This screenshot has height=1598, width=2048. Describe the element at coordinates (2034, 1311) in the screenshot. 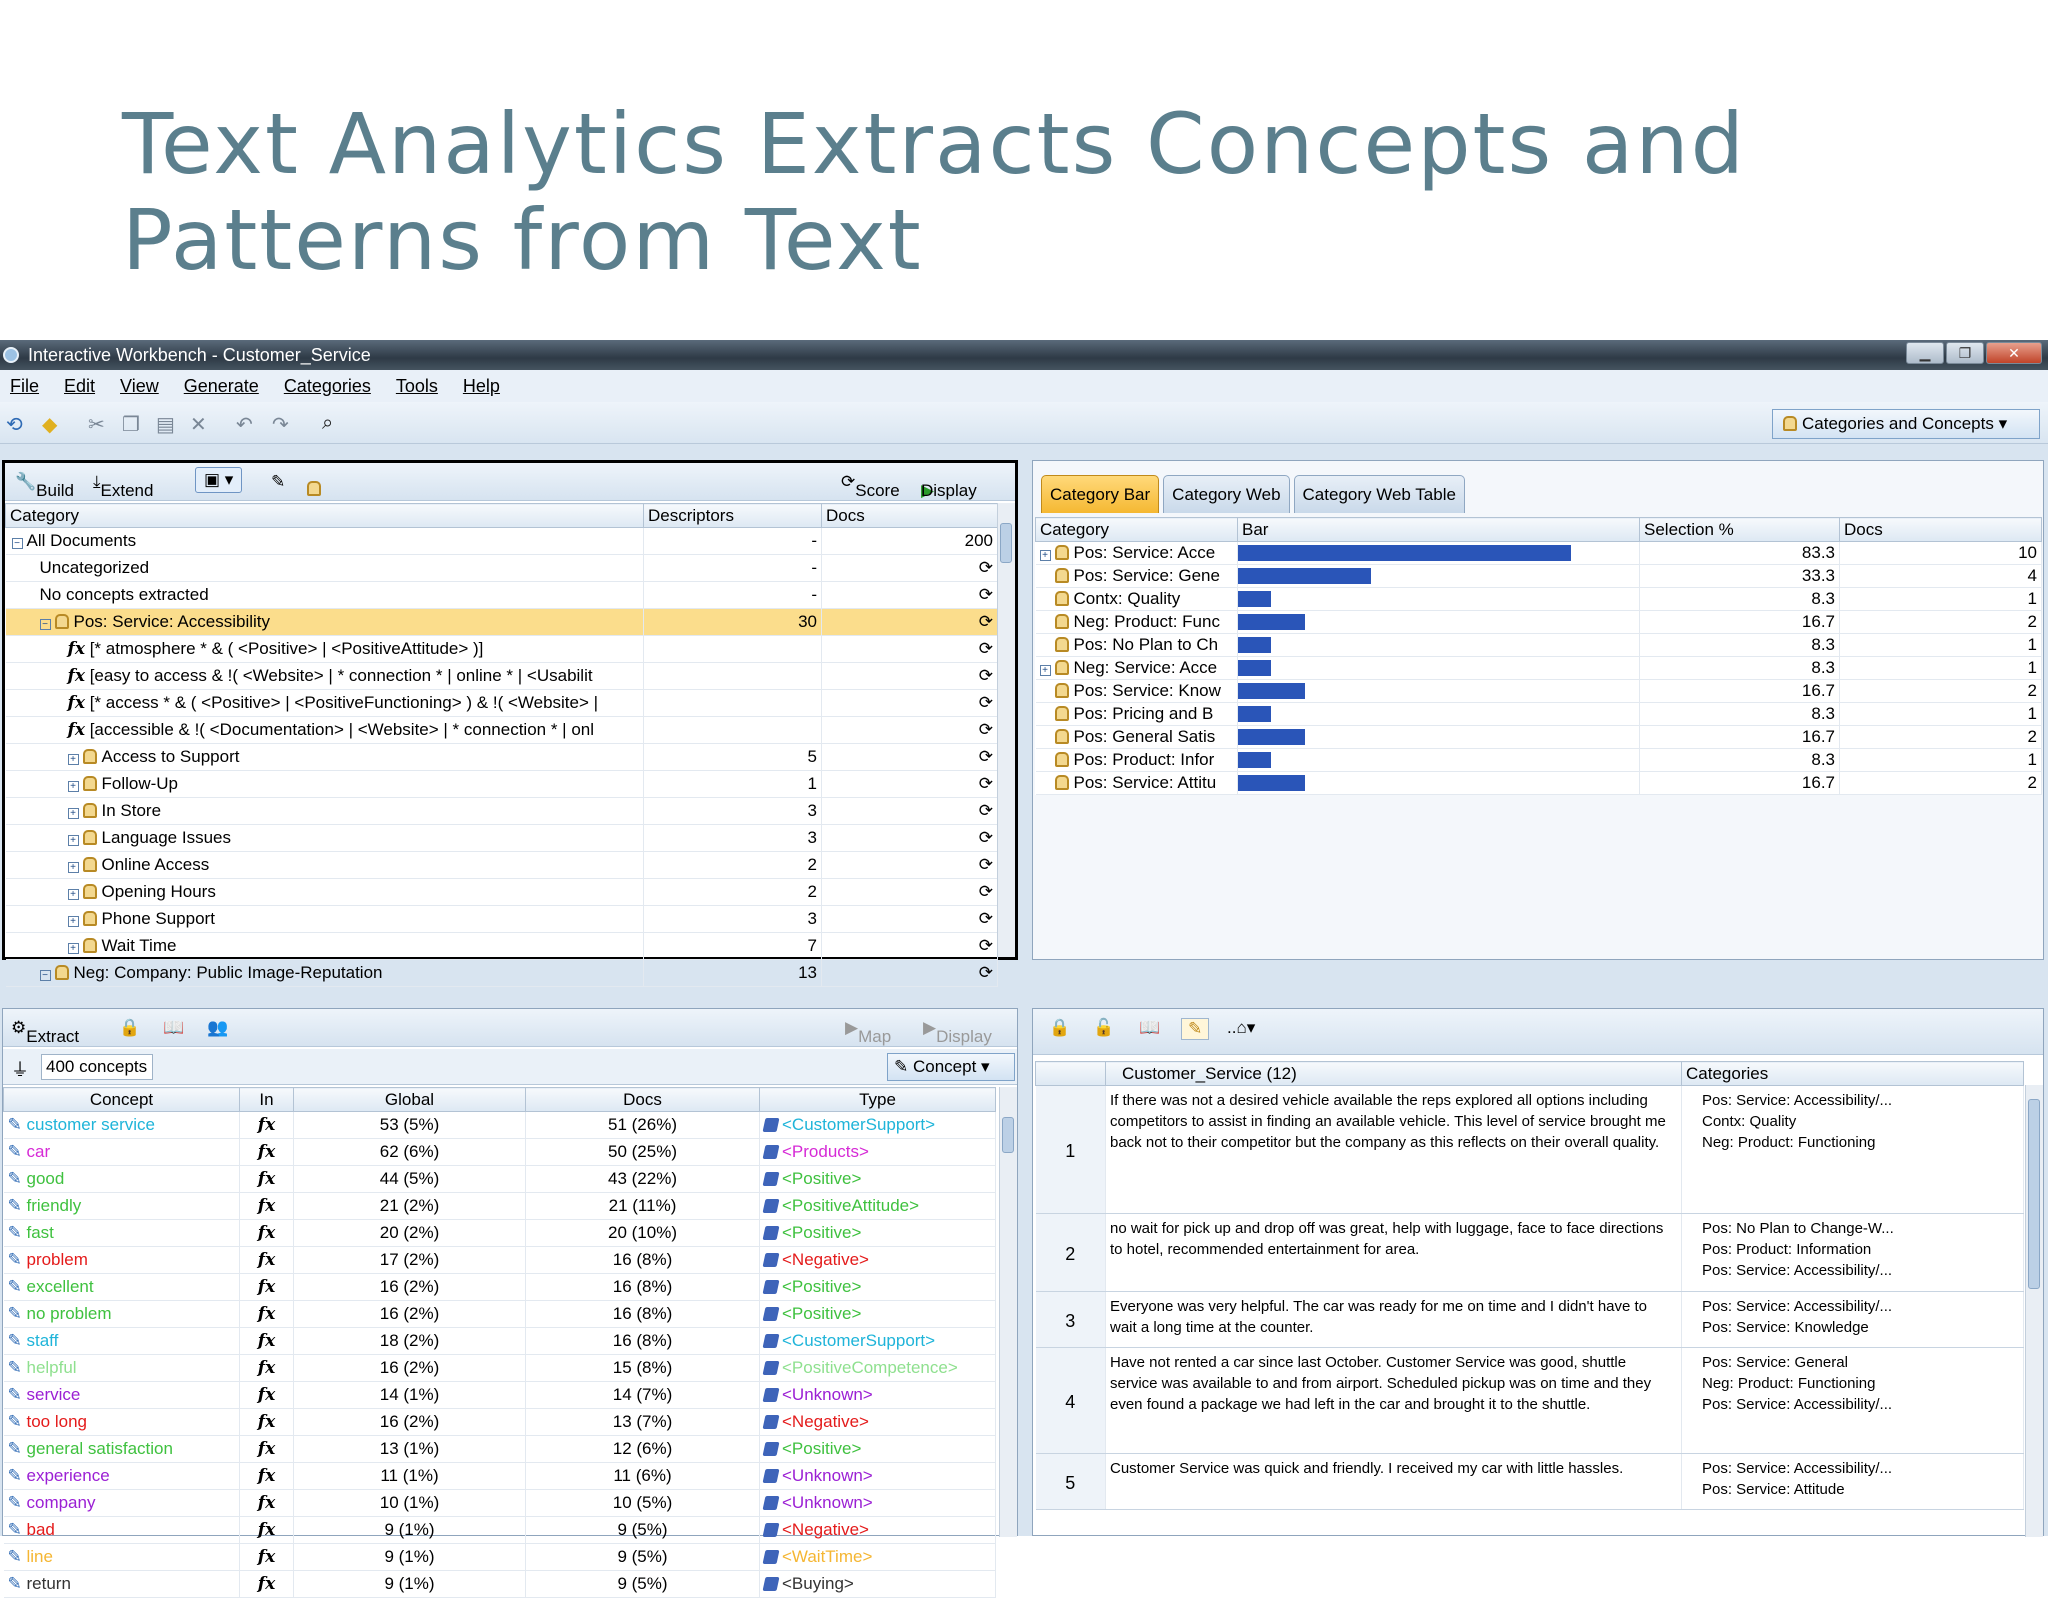

I see `documents-scrollbar` at that location.